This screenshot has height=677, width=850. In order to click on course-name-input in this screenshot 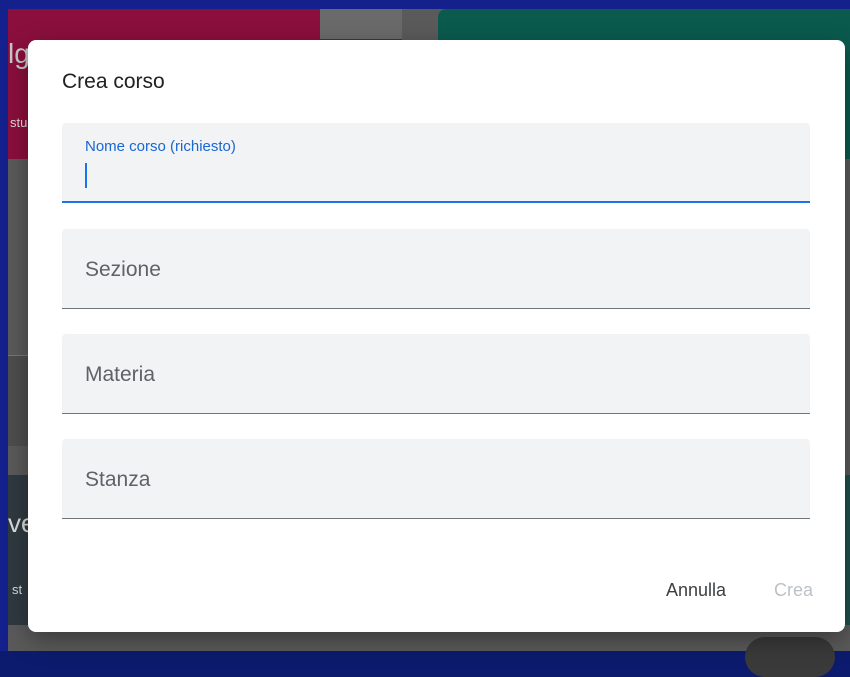, I will do `click(437, 177)`.